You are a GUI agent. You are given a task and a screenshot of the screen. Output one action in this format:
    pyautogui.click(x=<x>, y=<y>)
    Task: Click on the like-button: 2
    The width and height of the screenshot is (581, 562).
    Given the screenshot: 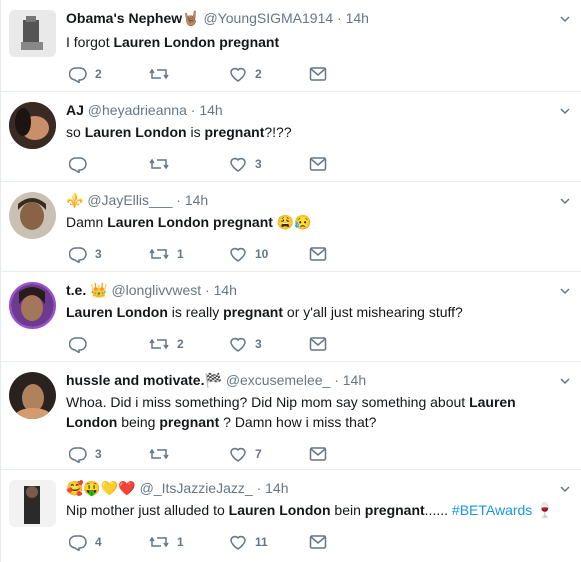 What is the action you would take?
    pyautogui.click(x=245, y=74)
    